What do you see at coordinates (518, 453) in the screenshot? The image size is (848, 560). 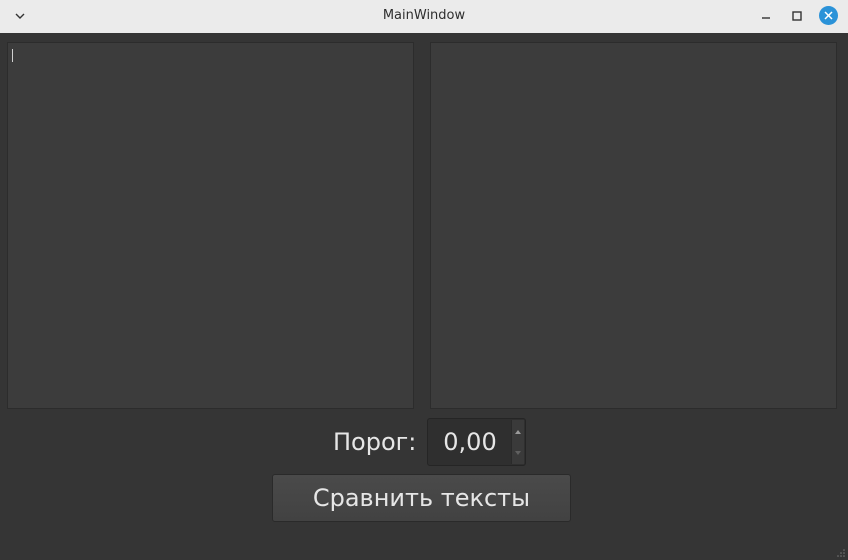 I see `spin-down-arrow-icon` at bounding box center [518, 453].